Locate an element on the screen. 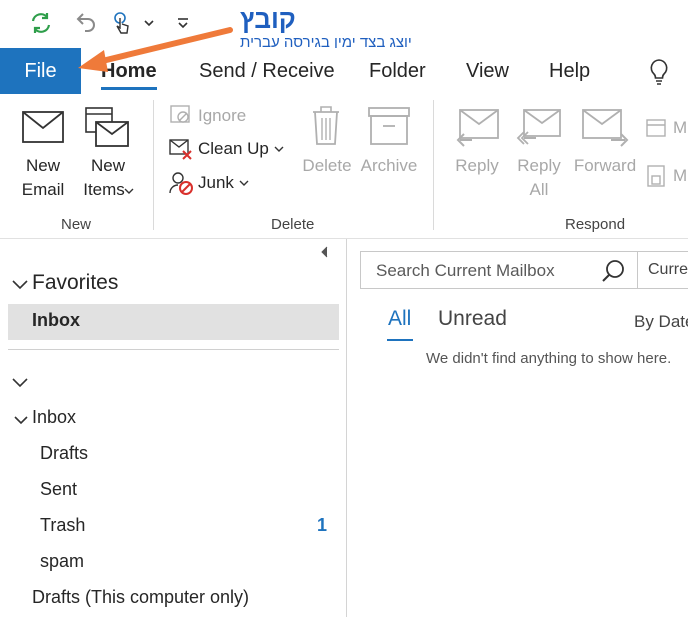 The width and height of the screenshot is (688, 617). forward-icon is located at coordinates (605, 128).